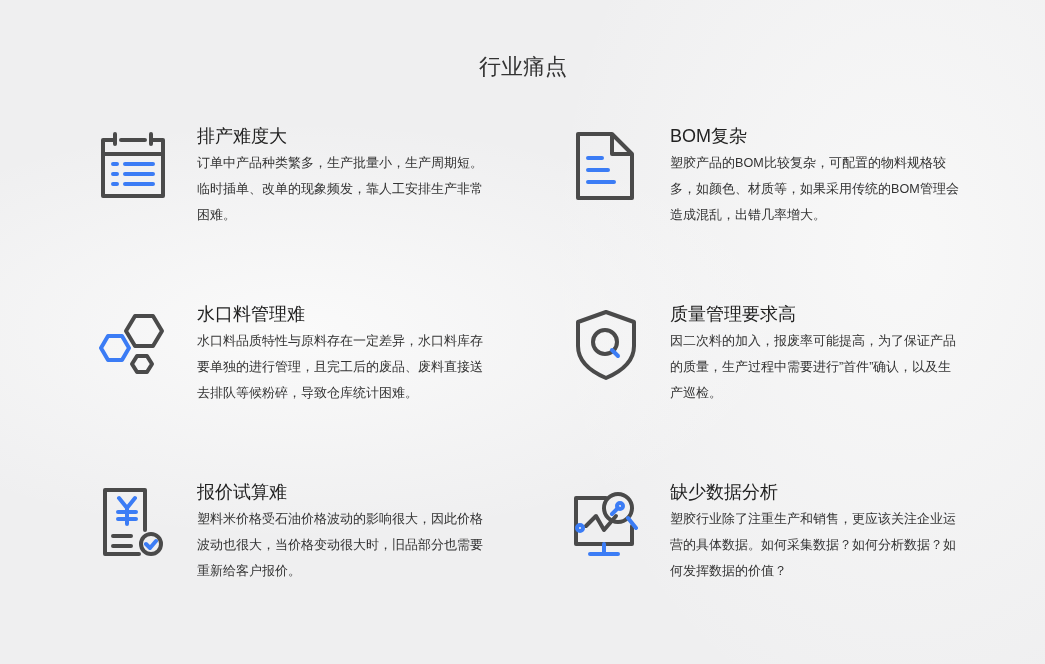  I want to click on pain-point-description: 水口料品质特性与原料存在一定差异，水口料库存要单独的进行管理，且完工后的废品、废料直接送去排队等候粉碎，导致仓库统计困难。, so click(340, 367).